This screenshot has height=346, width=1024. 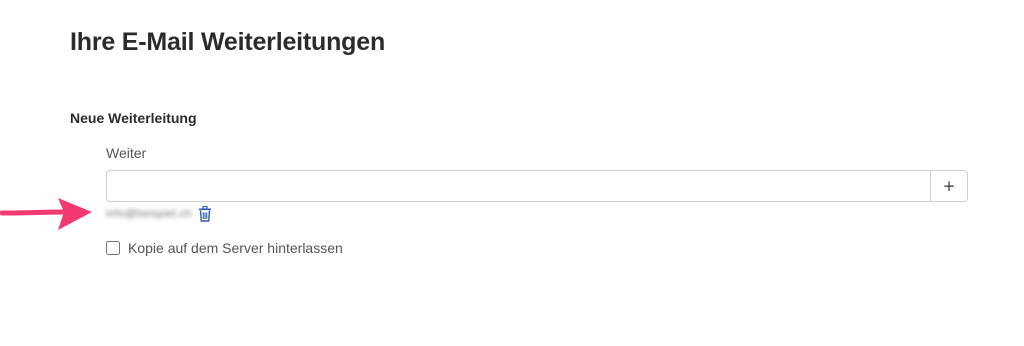 I want to click on keep-copy-label: Kopie auf dem Server hinterlassen, so click(x=235, y=248).